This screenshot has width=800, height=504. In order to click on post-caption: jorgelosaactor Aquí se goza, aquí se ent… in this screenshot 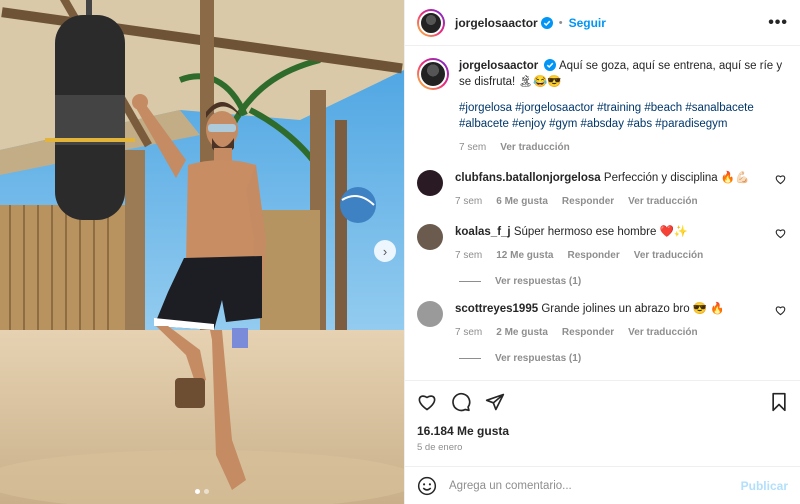, I will do `click(602, 107)`.